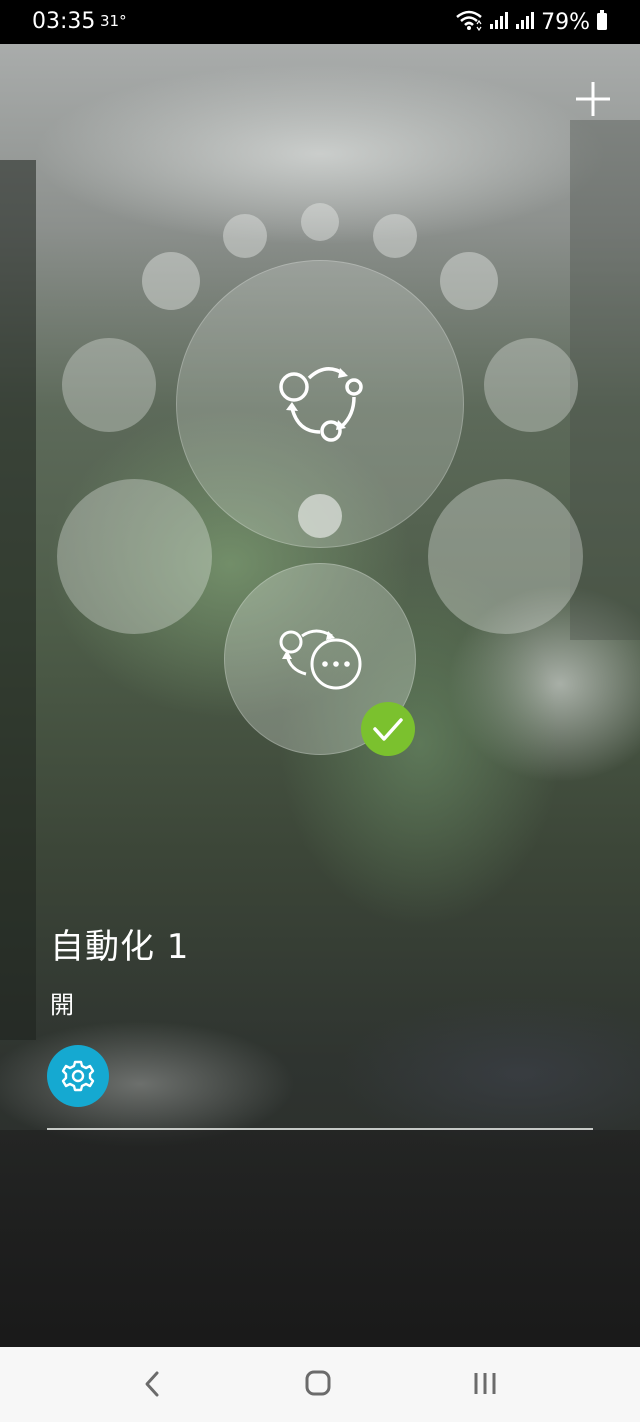  Describe the element at coordinates (120, 947) in the screenshot. I see `automation-title: 自動化 1` at that location.